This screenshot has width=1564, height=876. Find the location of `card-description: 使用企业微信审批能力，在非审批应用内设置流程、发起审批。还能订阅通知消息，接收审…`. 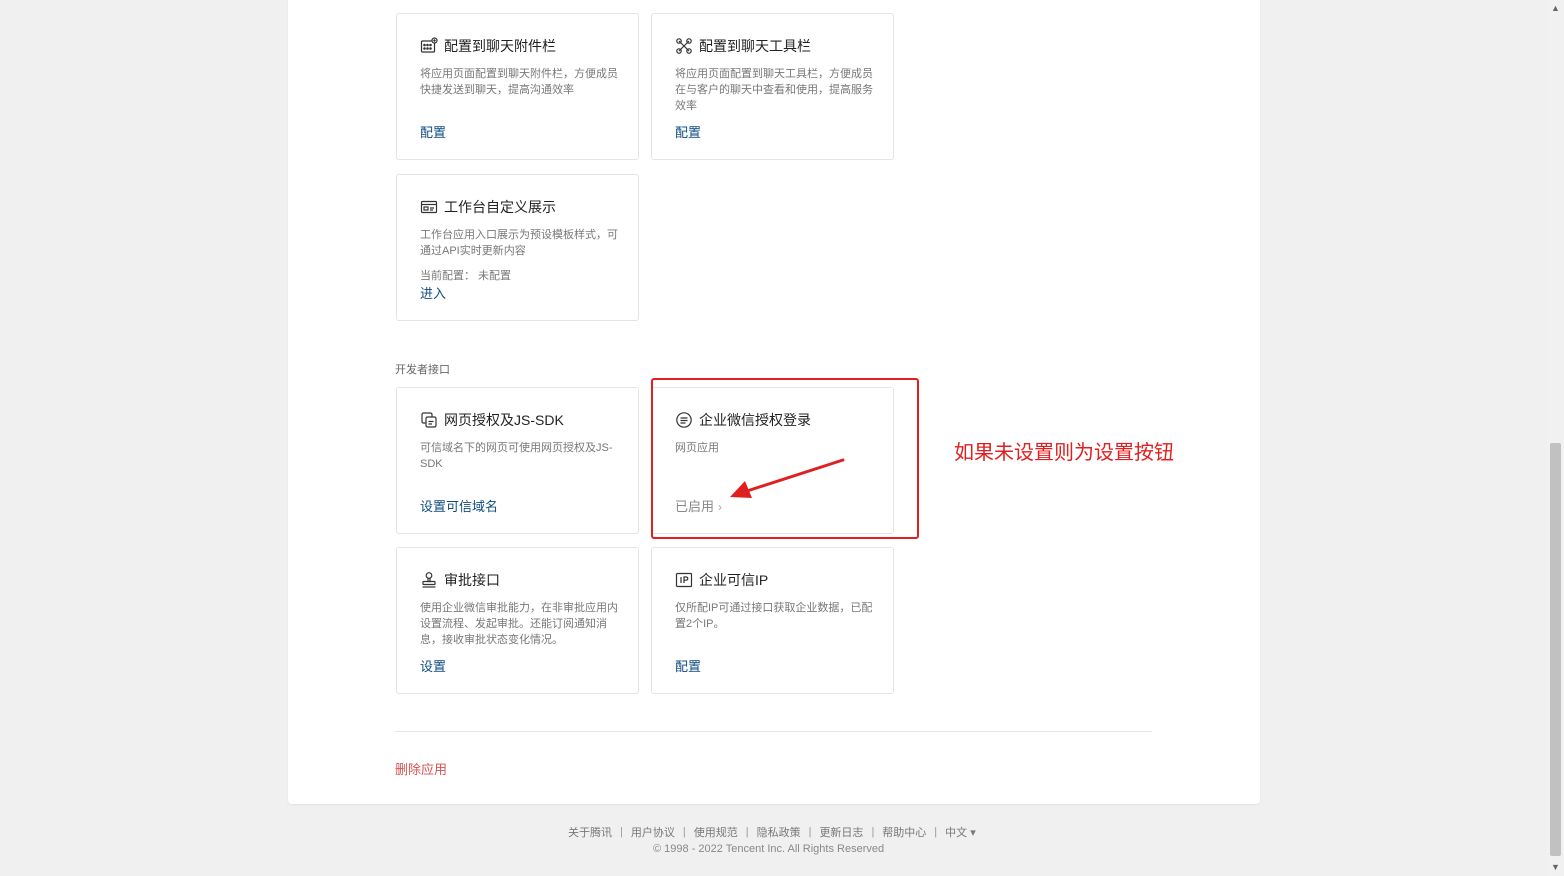

card-description: 使用企业微信审批能力，在非审批应用内设置流程、发起审批。还能订阅通知消息，接收审… is located at coordinates (519, 624).